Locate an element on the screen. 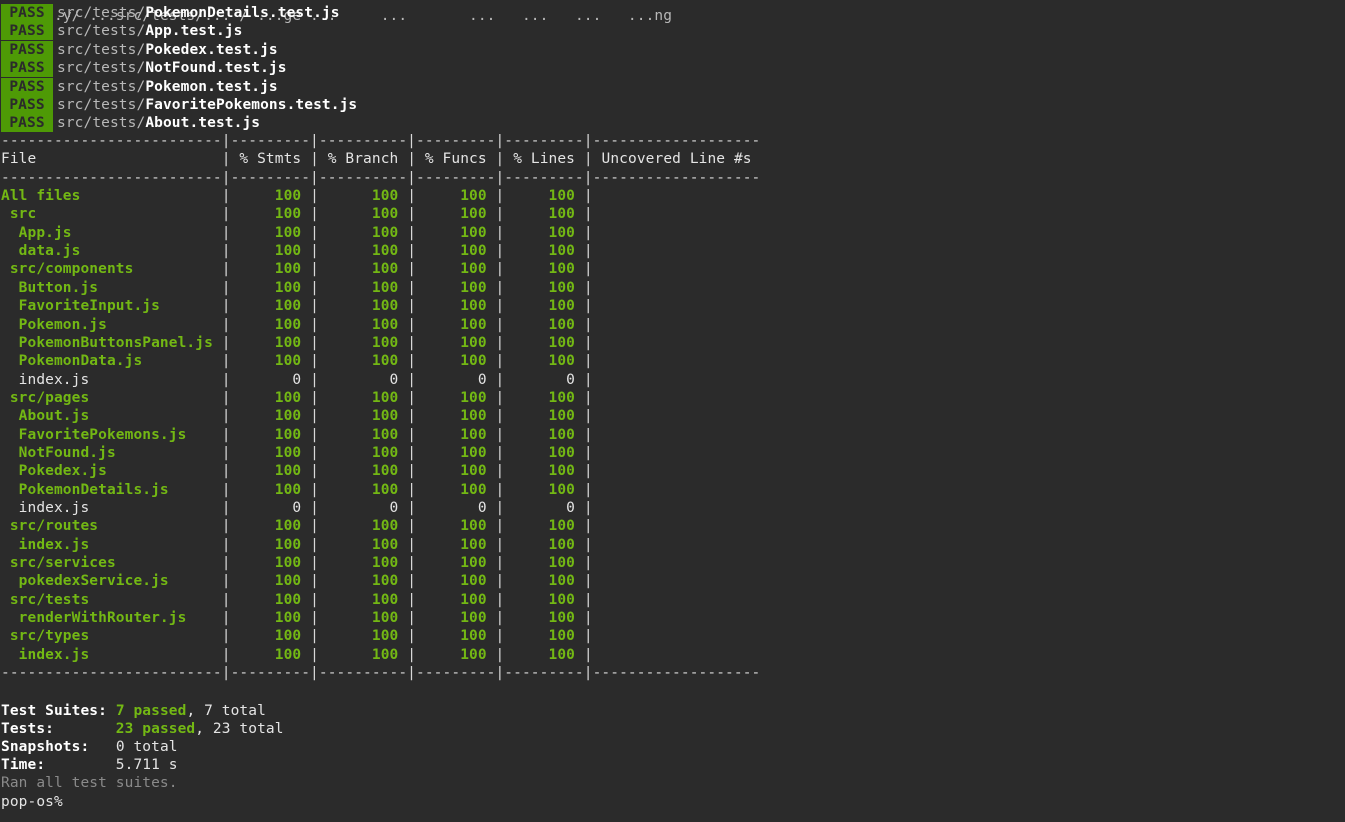 This screenshot has height=822, width=1345. cell-file: PokemonDetails.js is located at coordinates (111, 489).